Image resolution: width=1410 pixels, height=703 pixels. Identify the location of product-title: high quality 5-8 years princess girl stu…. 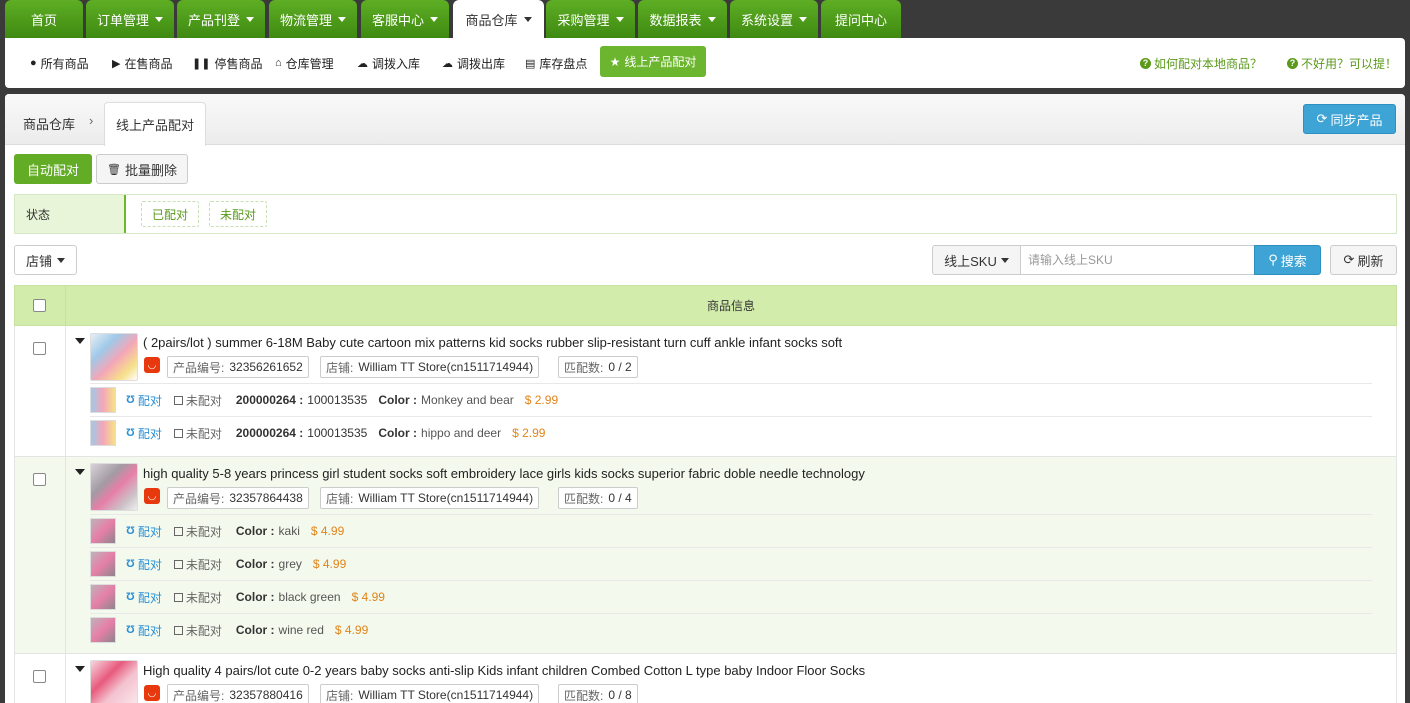
(504, 473).